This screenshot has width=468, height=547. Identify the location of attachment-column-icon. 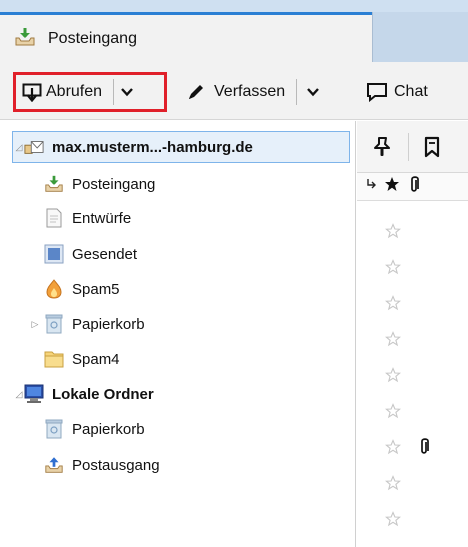
(414, 186).